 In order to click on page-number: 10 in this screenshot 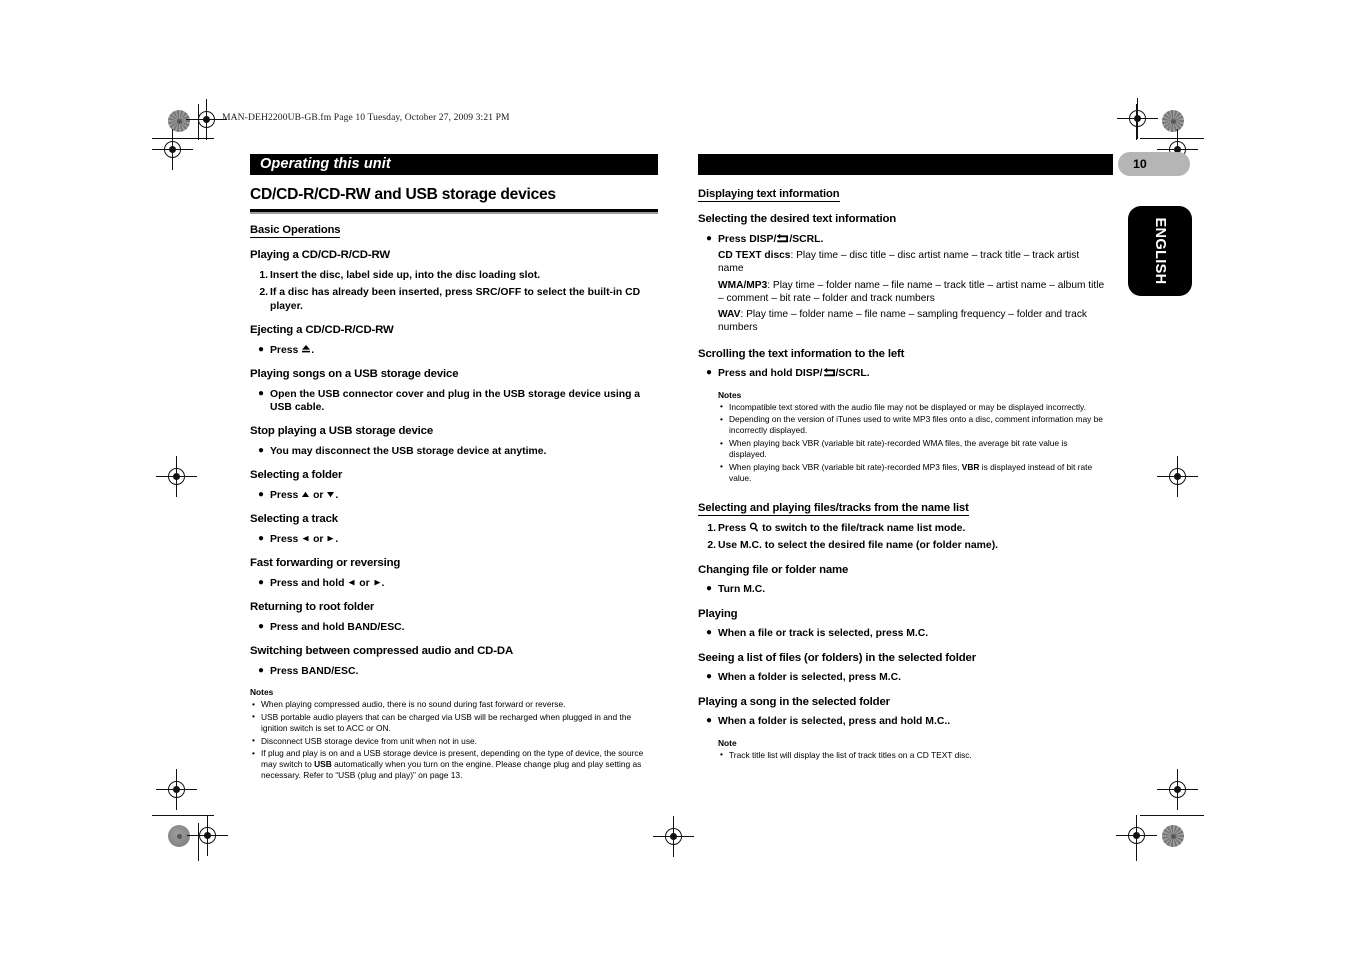, I will do `click(1140, 164)`.